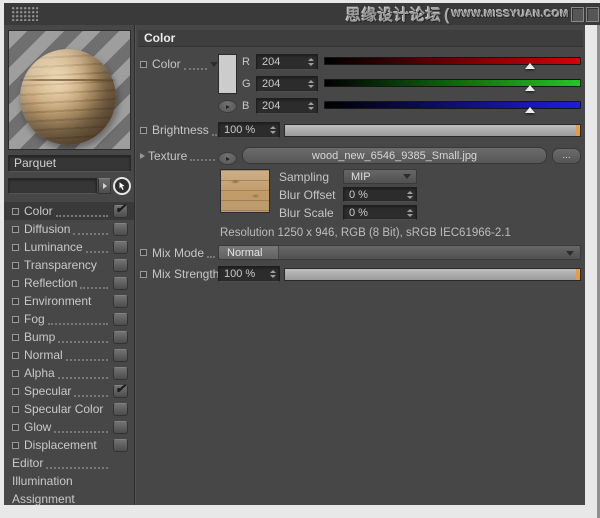 The height and width of the screenshot is (518, 600). I want to click on channel-row-glow: Glow, so click(69, 427).